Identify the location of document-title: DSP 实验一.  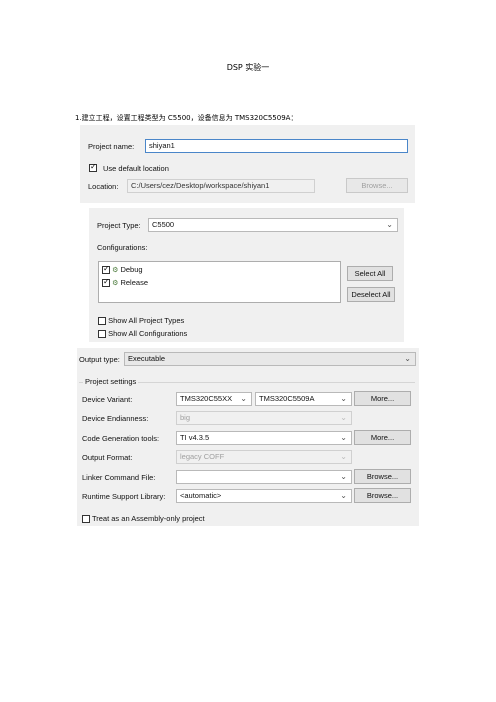
(248, 67).